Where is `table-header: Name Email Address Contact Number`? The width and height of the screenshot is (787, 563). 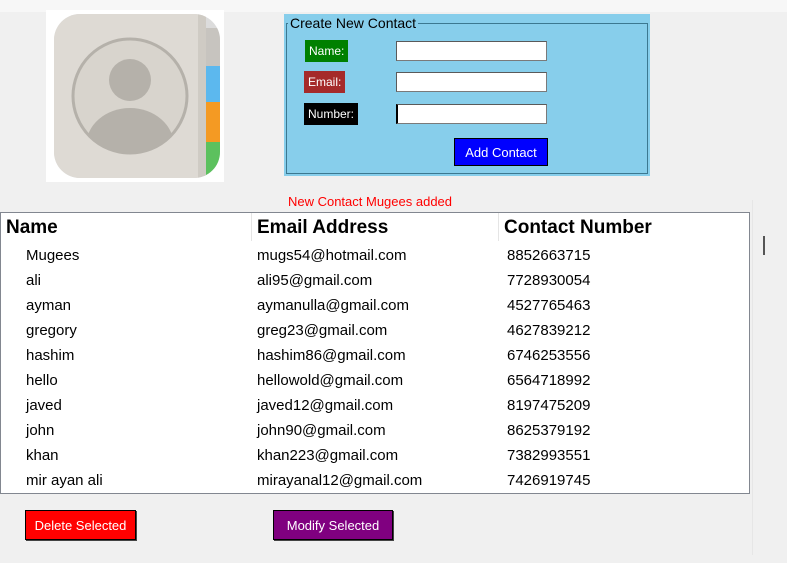 table-header: Name Email Address Contact Number is located at coordinates (375, 227).